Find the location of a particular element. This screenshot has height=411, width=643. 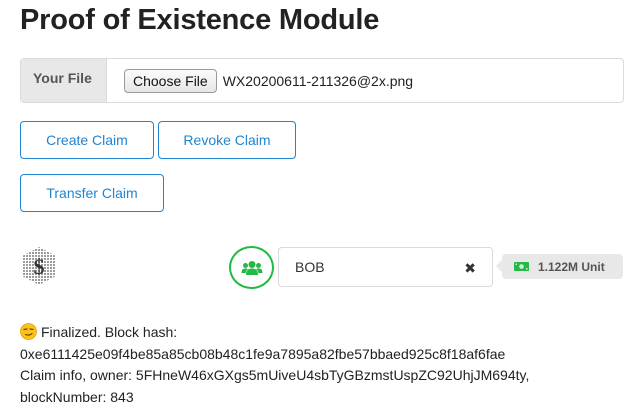

file-input: Choose File WX20200611-211326@2x.png is located at coordinates (260, 80).